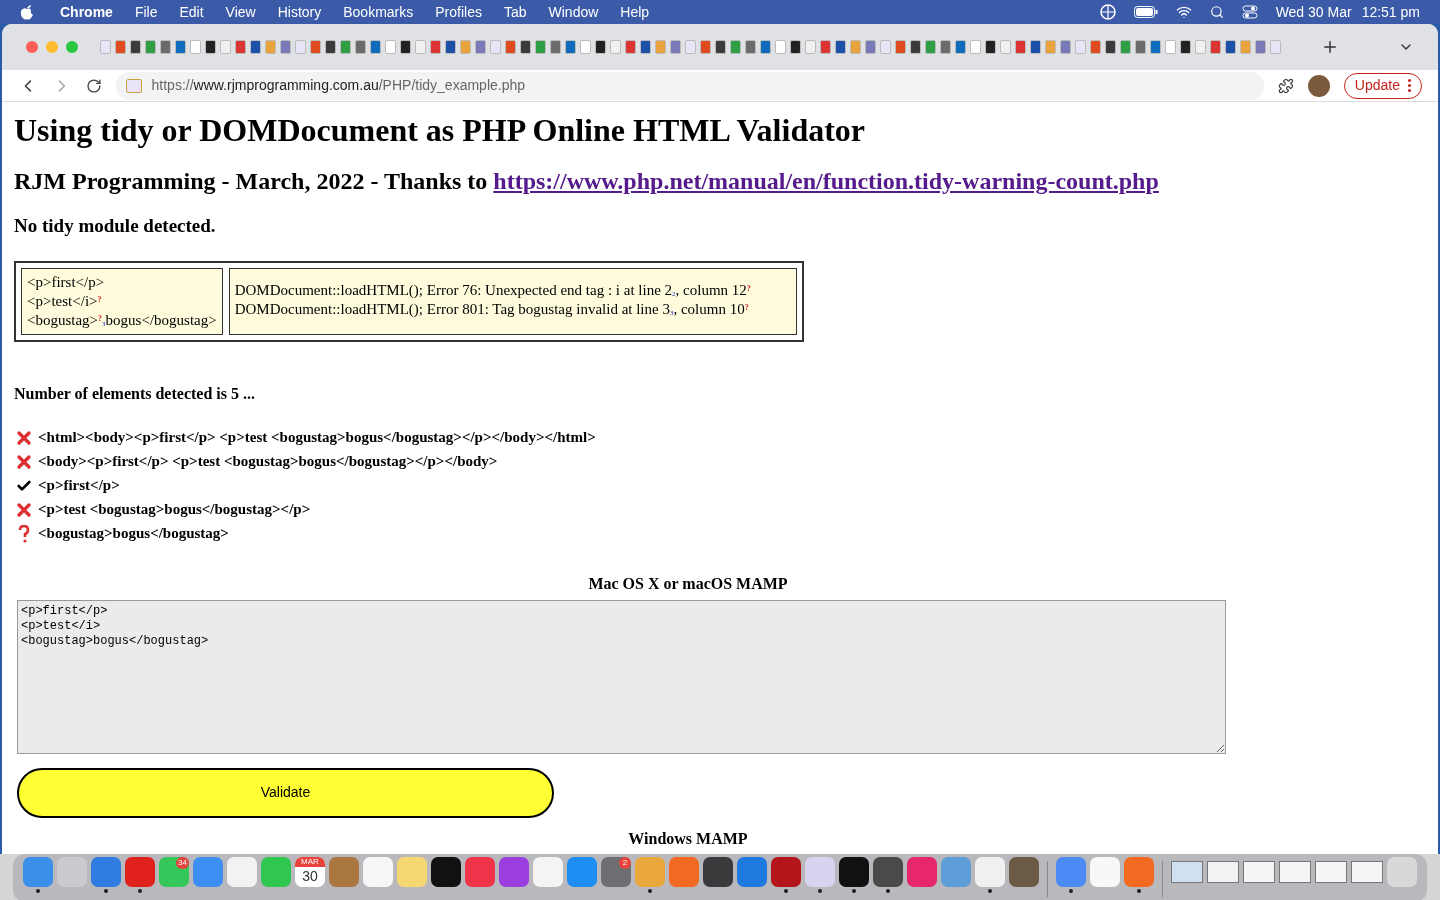  What do you see at coordinates (65, 301) in the screenshot?
I see `source-line: <p>test</i>$^{?}$` at bounding box center [65, 301].